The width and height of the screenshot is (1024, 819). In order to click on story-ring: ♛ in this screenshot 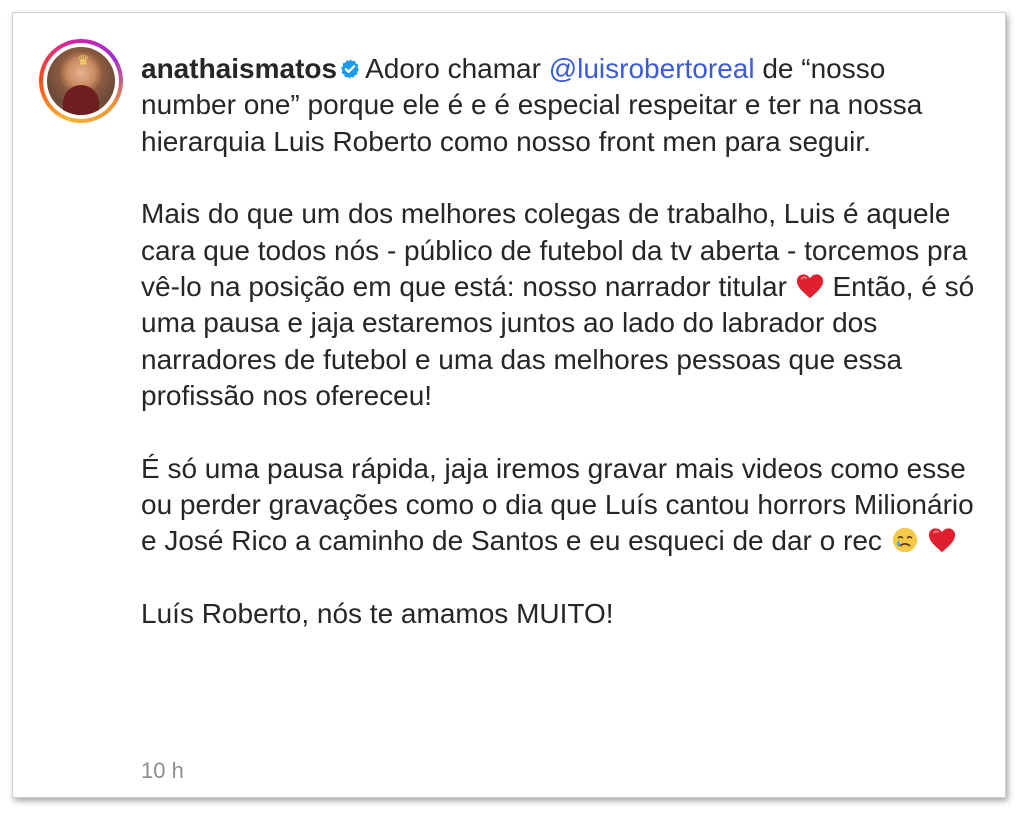, I will do `click(81, 81)`.